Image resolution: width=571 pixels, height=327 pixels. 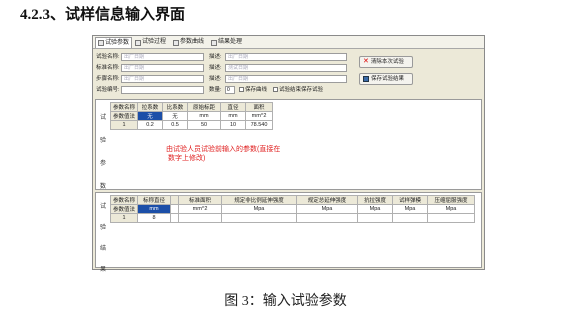 I want to click on table-row: 1 0.2 0.5 50 10 78.540, so click(x=191, y=125).